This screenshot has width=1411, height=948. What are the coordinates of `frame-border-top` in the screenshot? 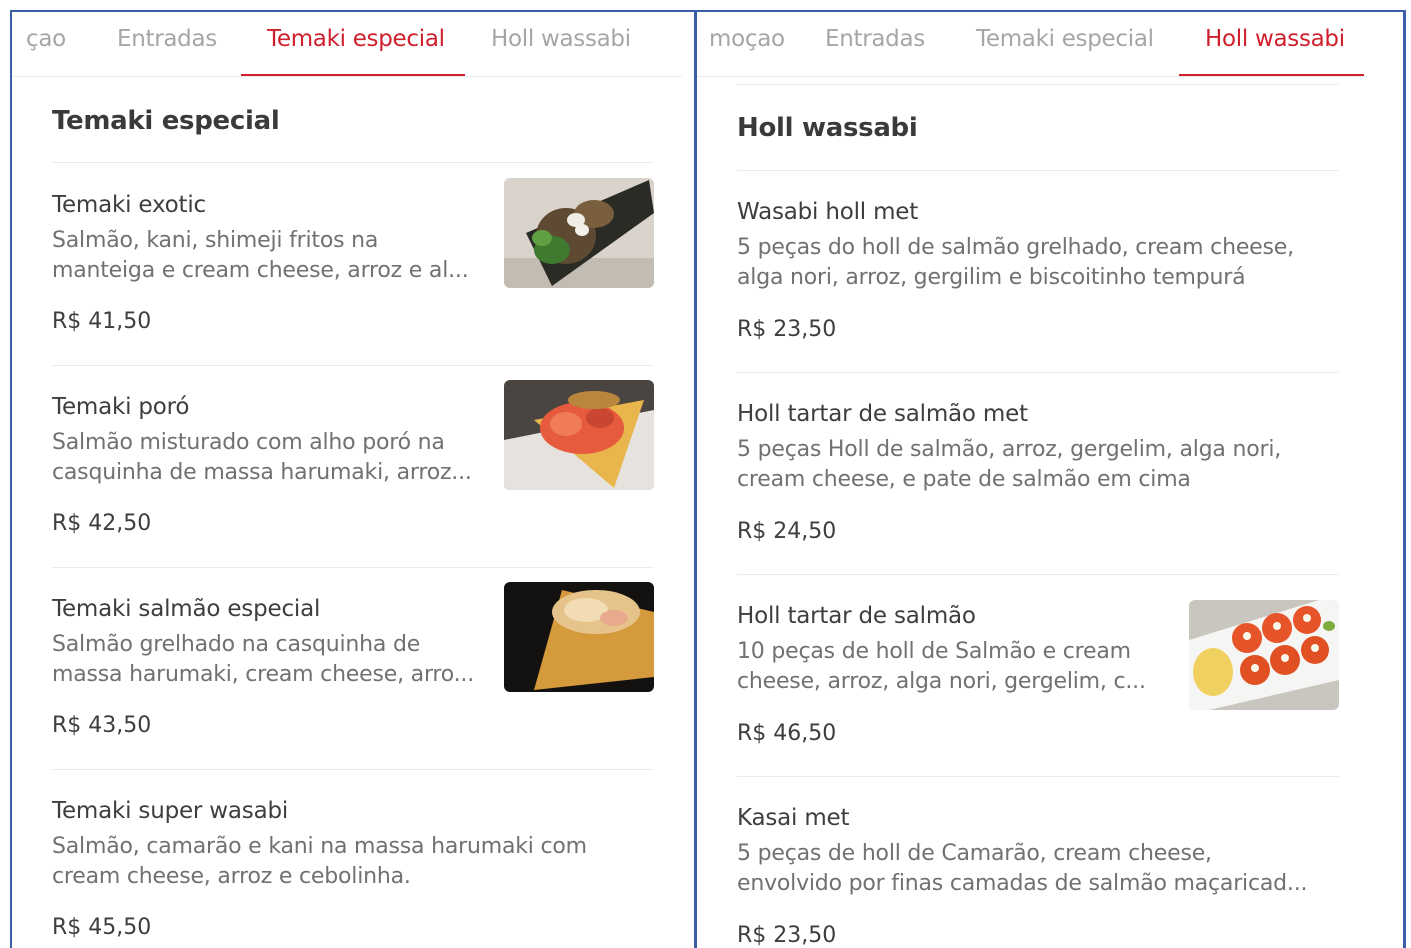 It's located at (708, 11).